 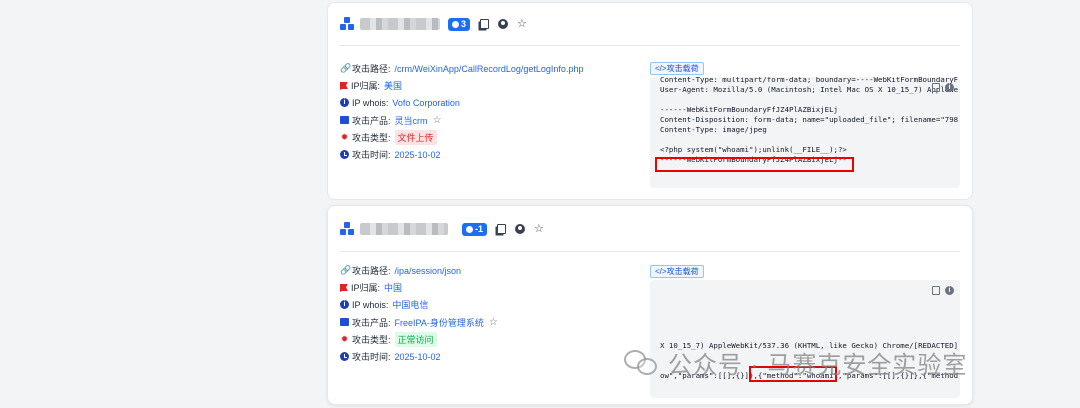 I want to click on whois-value: 中国电信, so click(x=410, y=304).